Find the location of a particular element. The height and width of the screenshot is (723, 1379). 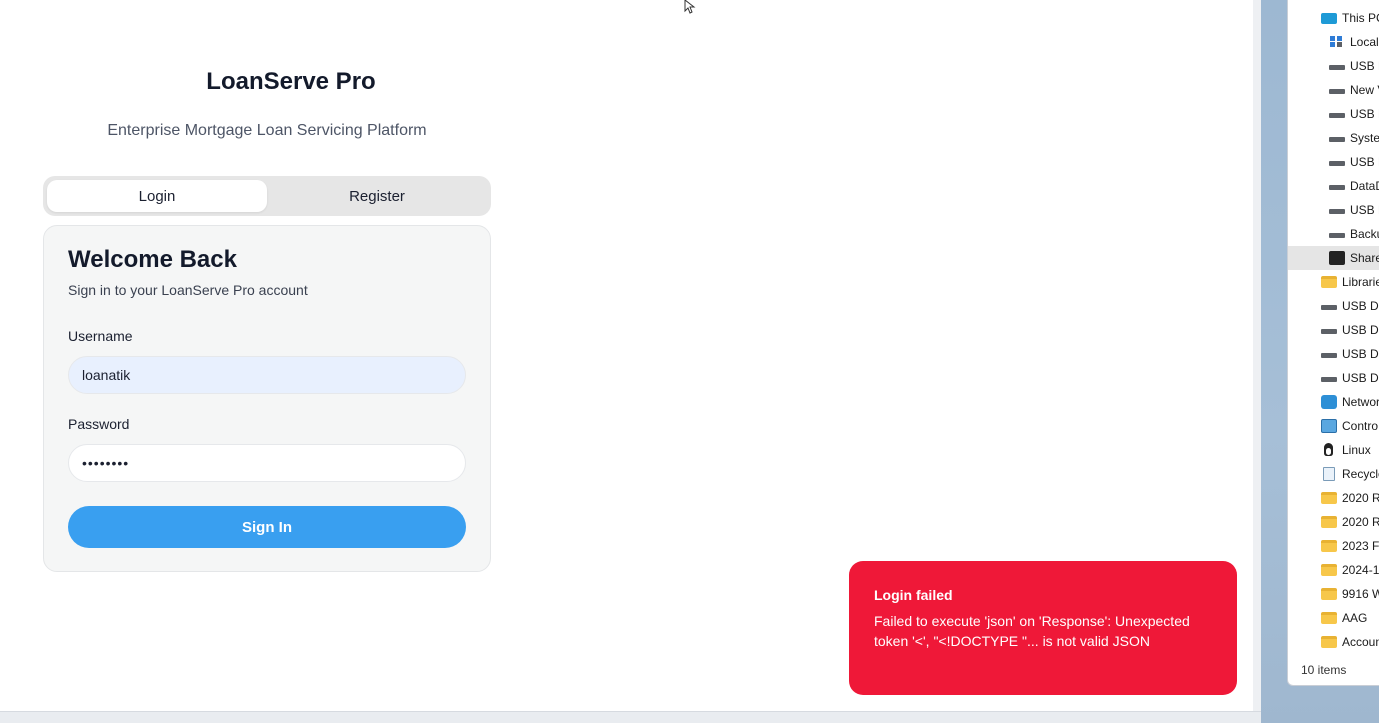

network-share-icon is located at coordinates (1337, 258).